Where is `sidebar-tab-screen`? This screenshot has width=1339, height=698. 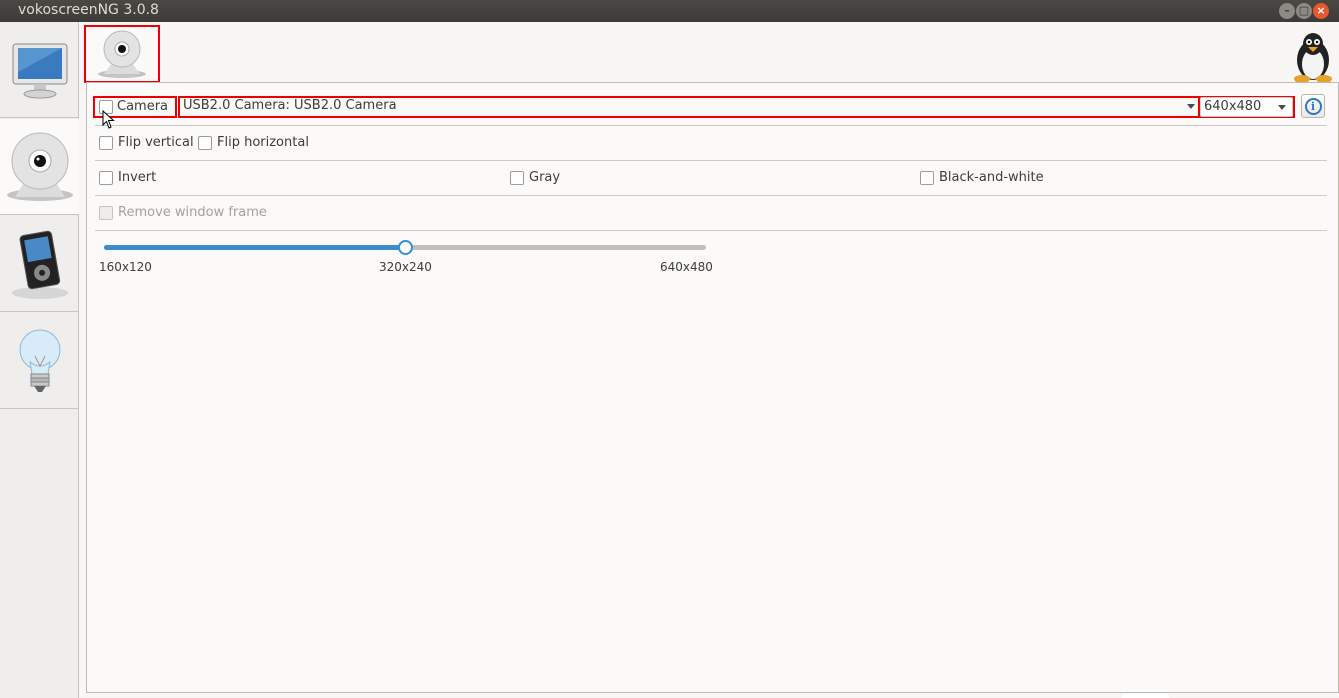
sidebar-tab-screen is located at coordinates (39, 70).